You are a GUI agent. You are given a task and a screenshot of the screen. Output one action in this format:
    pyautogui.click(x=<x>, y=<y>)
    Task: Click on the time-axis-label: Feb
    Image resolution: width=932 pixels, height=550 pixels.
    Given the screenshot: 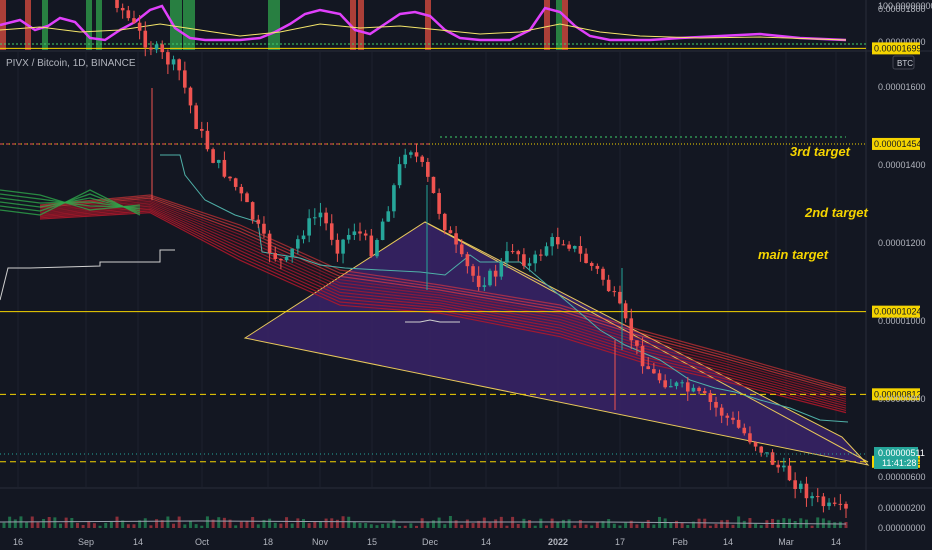 What is the action you would take?
    pyautogui.click(x=680, y=542)
    